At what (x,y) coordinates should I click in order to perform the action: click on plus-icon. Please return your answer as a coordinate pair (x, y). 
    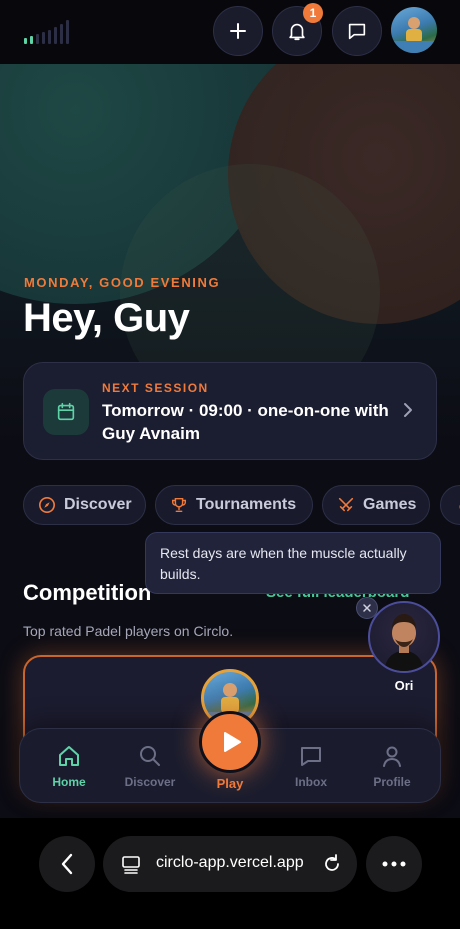
    Looking at the image, I should click on (238, 31).